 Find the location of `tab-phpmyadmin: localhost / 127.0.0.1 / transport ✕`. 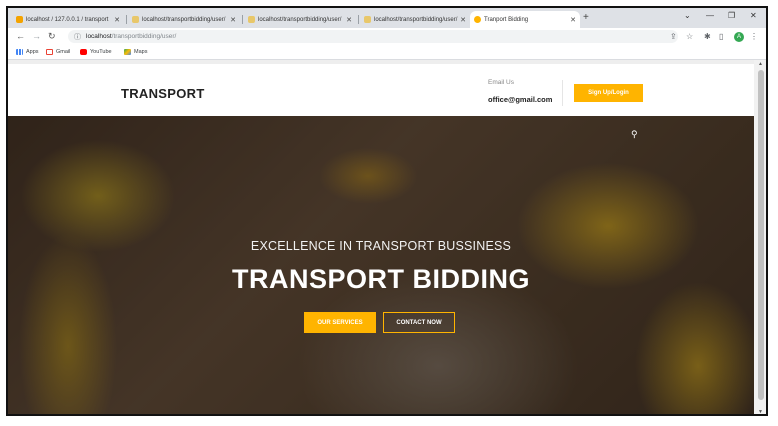

tab-phpmyadmin: localhost / 127.0.0.1 / transport ✕ is located at coordinates (68, 19).